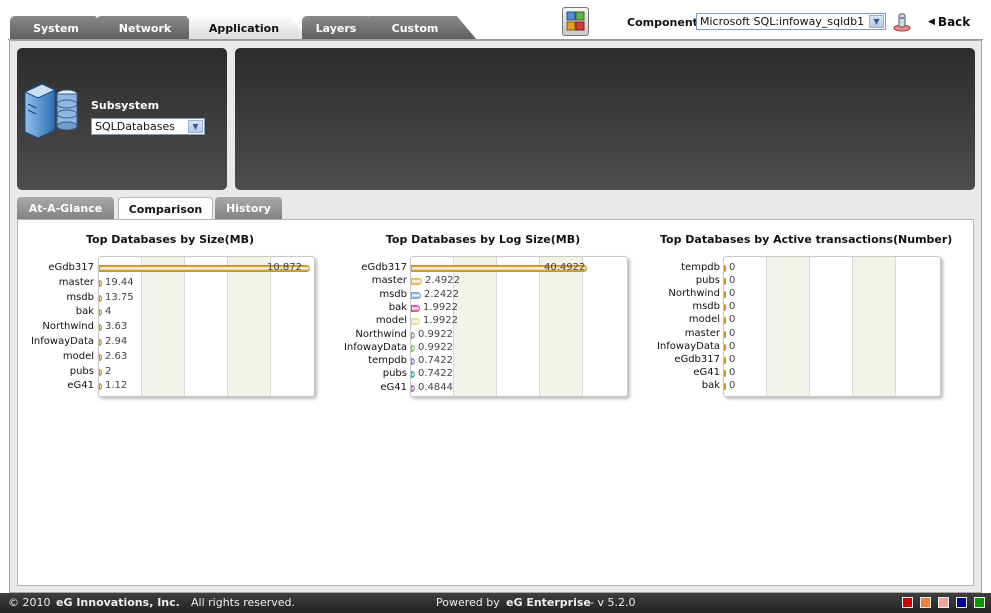 This screenshot has height=613, width=991. I want to click on tab-at-a-glance: At-A-Glance, so click(65, 208).